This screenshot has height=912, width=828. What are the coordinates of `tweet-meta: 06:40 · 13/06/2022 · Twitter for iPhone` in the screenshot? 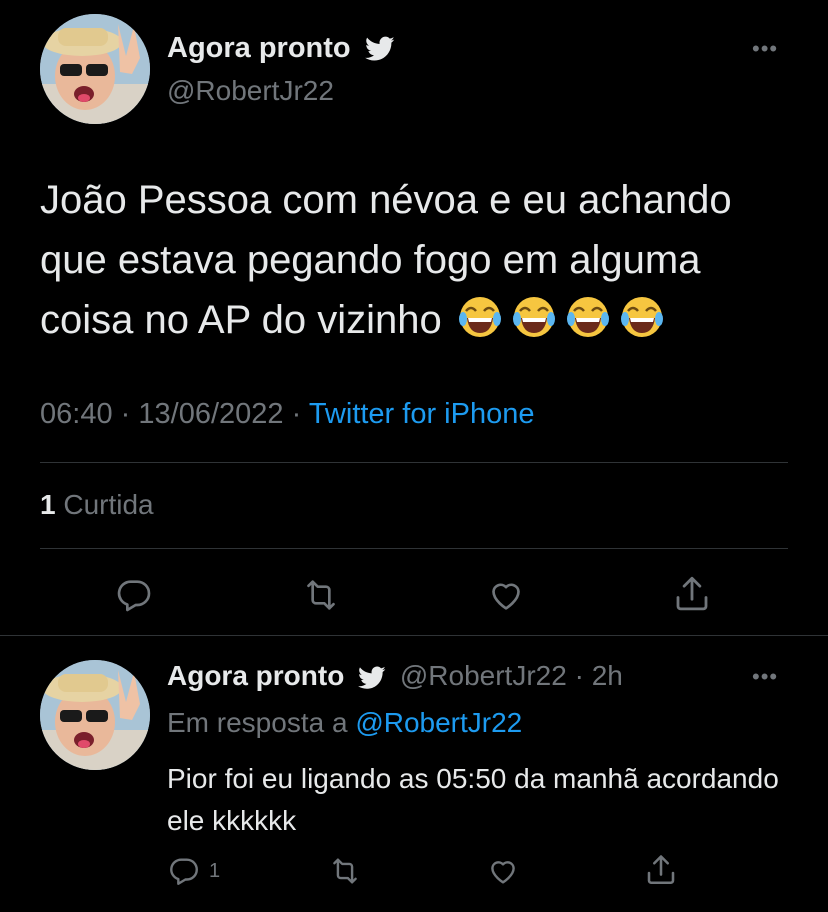 It's located at (287, 414).